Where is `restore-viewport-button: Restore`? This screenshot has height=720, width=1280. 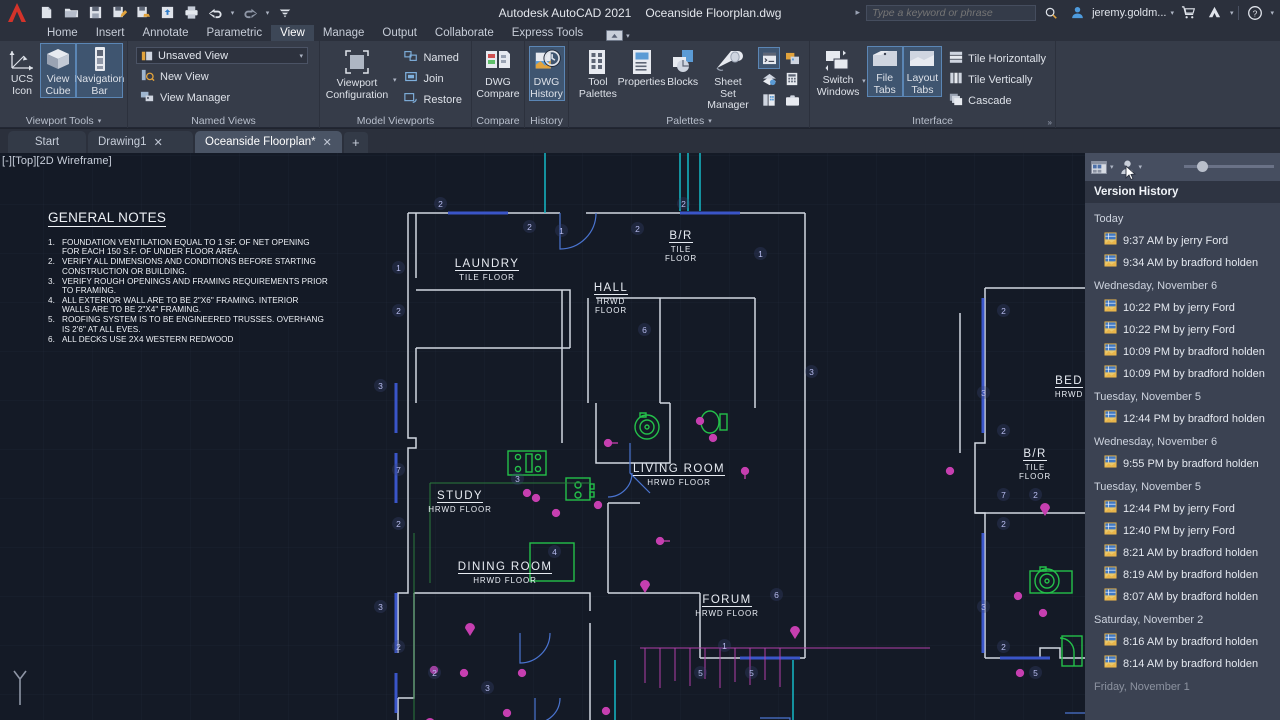 restore-viewport-button: Restore is located at coordinates (433, 99).